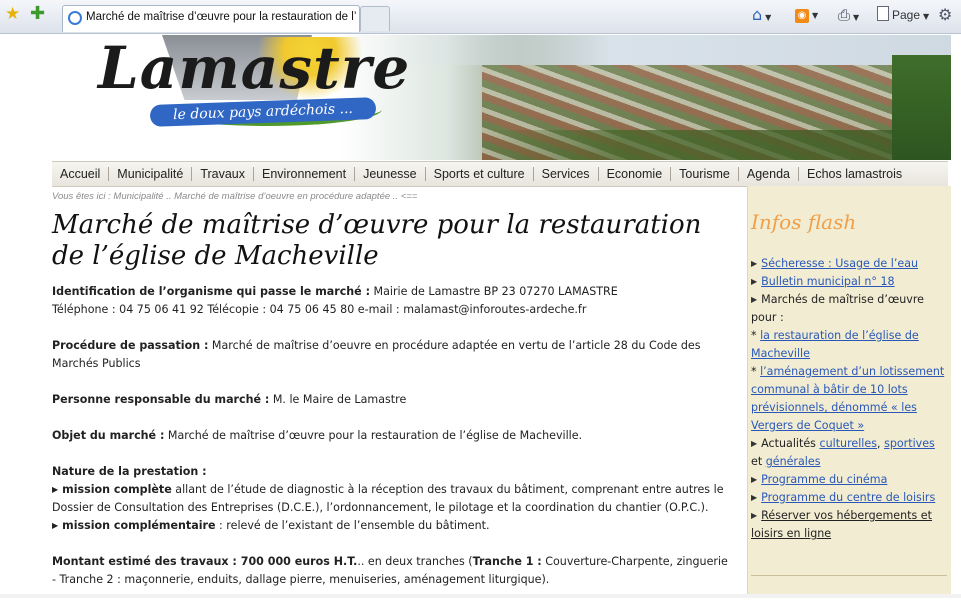 The height and width of the screenshot is (607, 961). I want to click on nav-item-sports-culture: Sports et culture, so click(480, 174).